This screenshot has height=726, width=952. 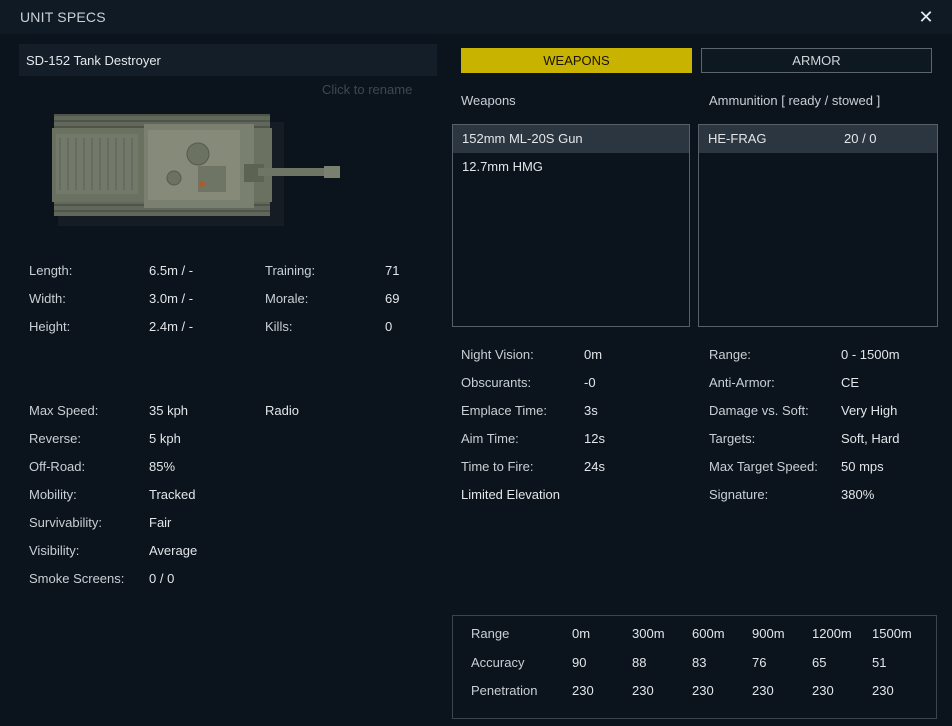 What do you see at coordinates (389, 326) in the screenshot?
I see `crew-value-kills: 0` at bounding box center [389, 326].